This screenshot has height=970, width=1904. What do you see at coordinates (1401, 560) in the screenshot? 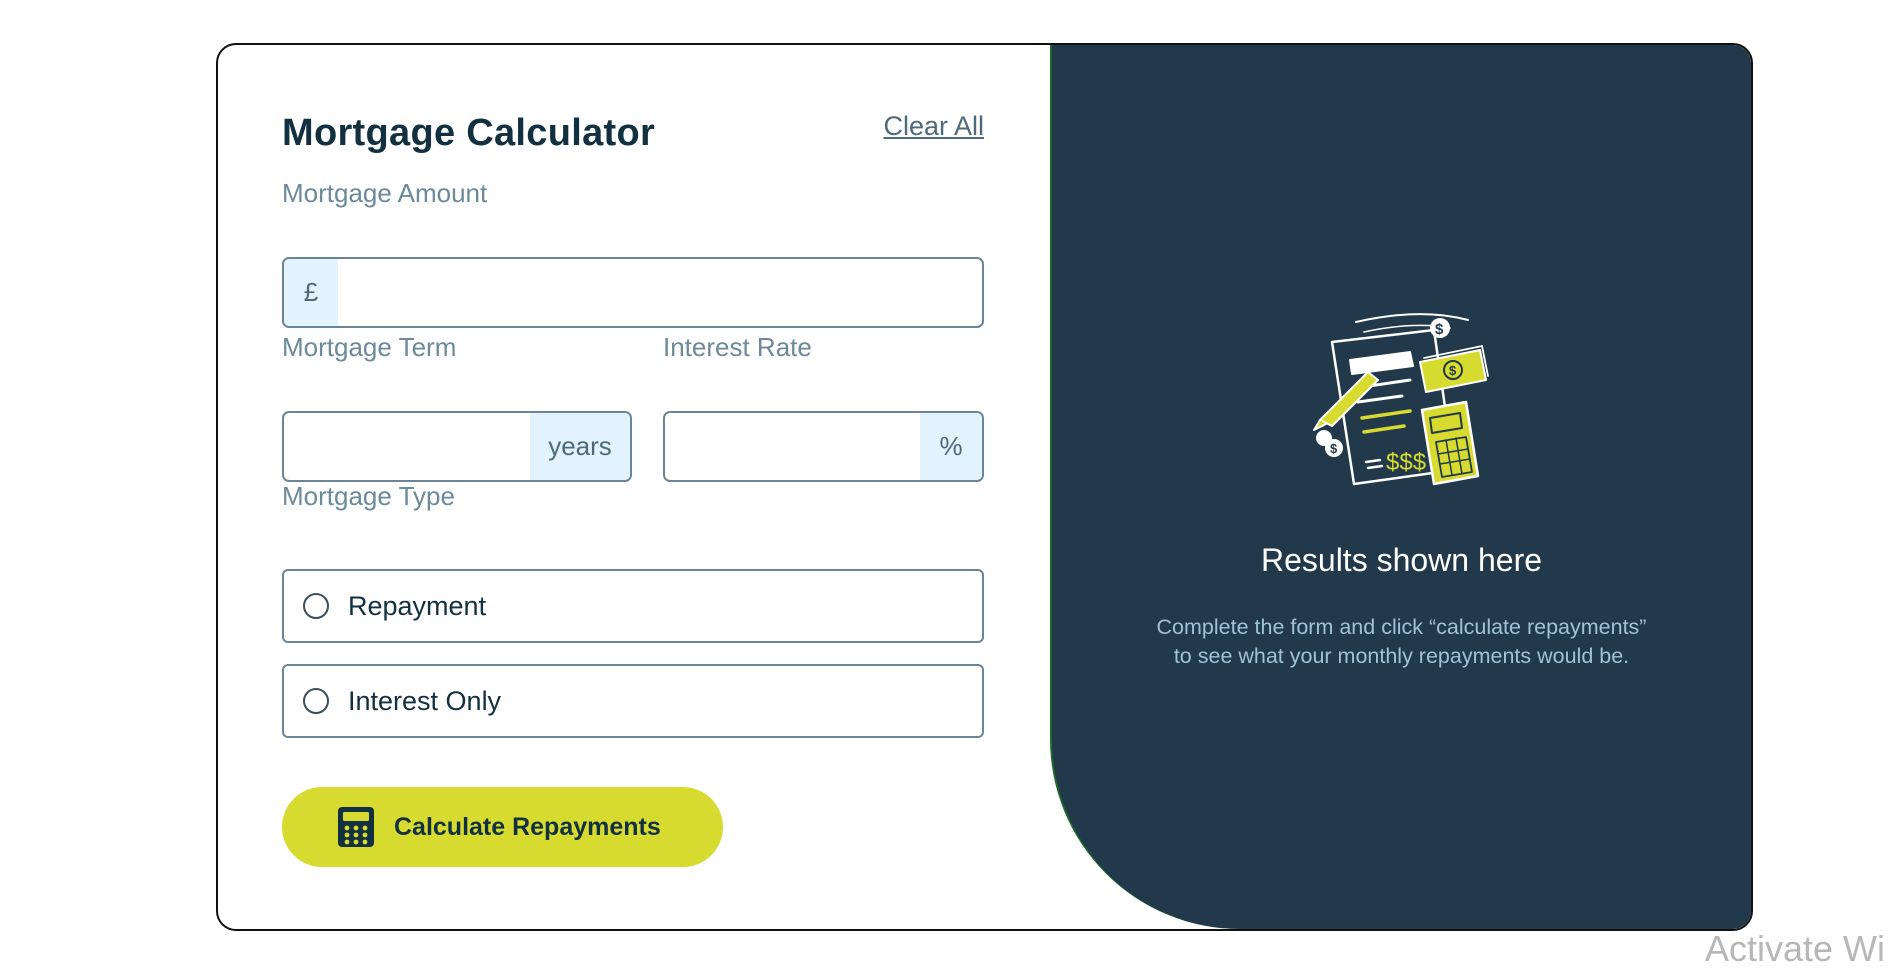
I see `results-heading: Results shown here` at bounding box center [1401, 560].